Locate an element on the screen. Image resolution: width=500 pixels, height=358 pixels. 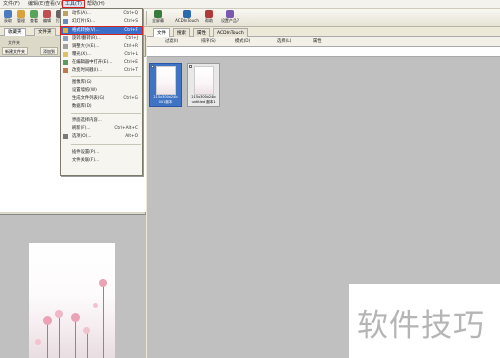
menu-item-database: 数据库(D) is located at coordinates (101, 106).